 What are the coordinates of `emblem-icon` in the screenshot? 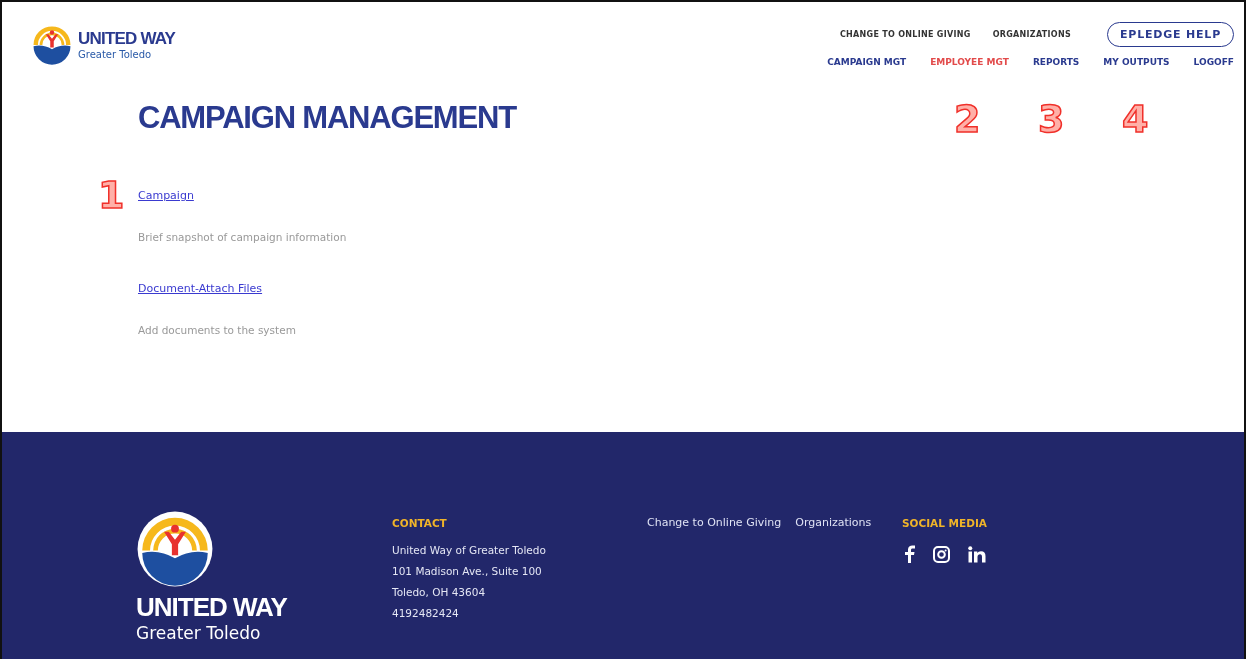 It's located at (175, 549).